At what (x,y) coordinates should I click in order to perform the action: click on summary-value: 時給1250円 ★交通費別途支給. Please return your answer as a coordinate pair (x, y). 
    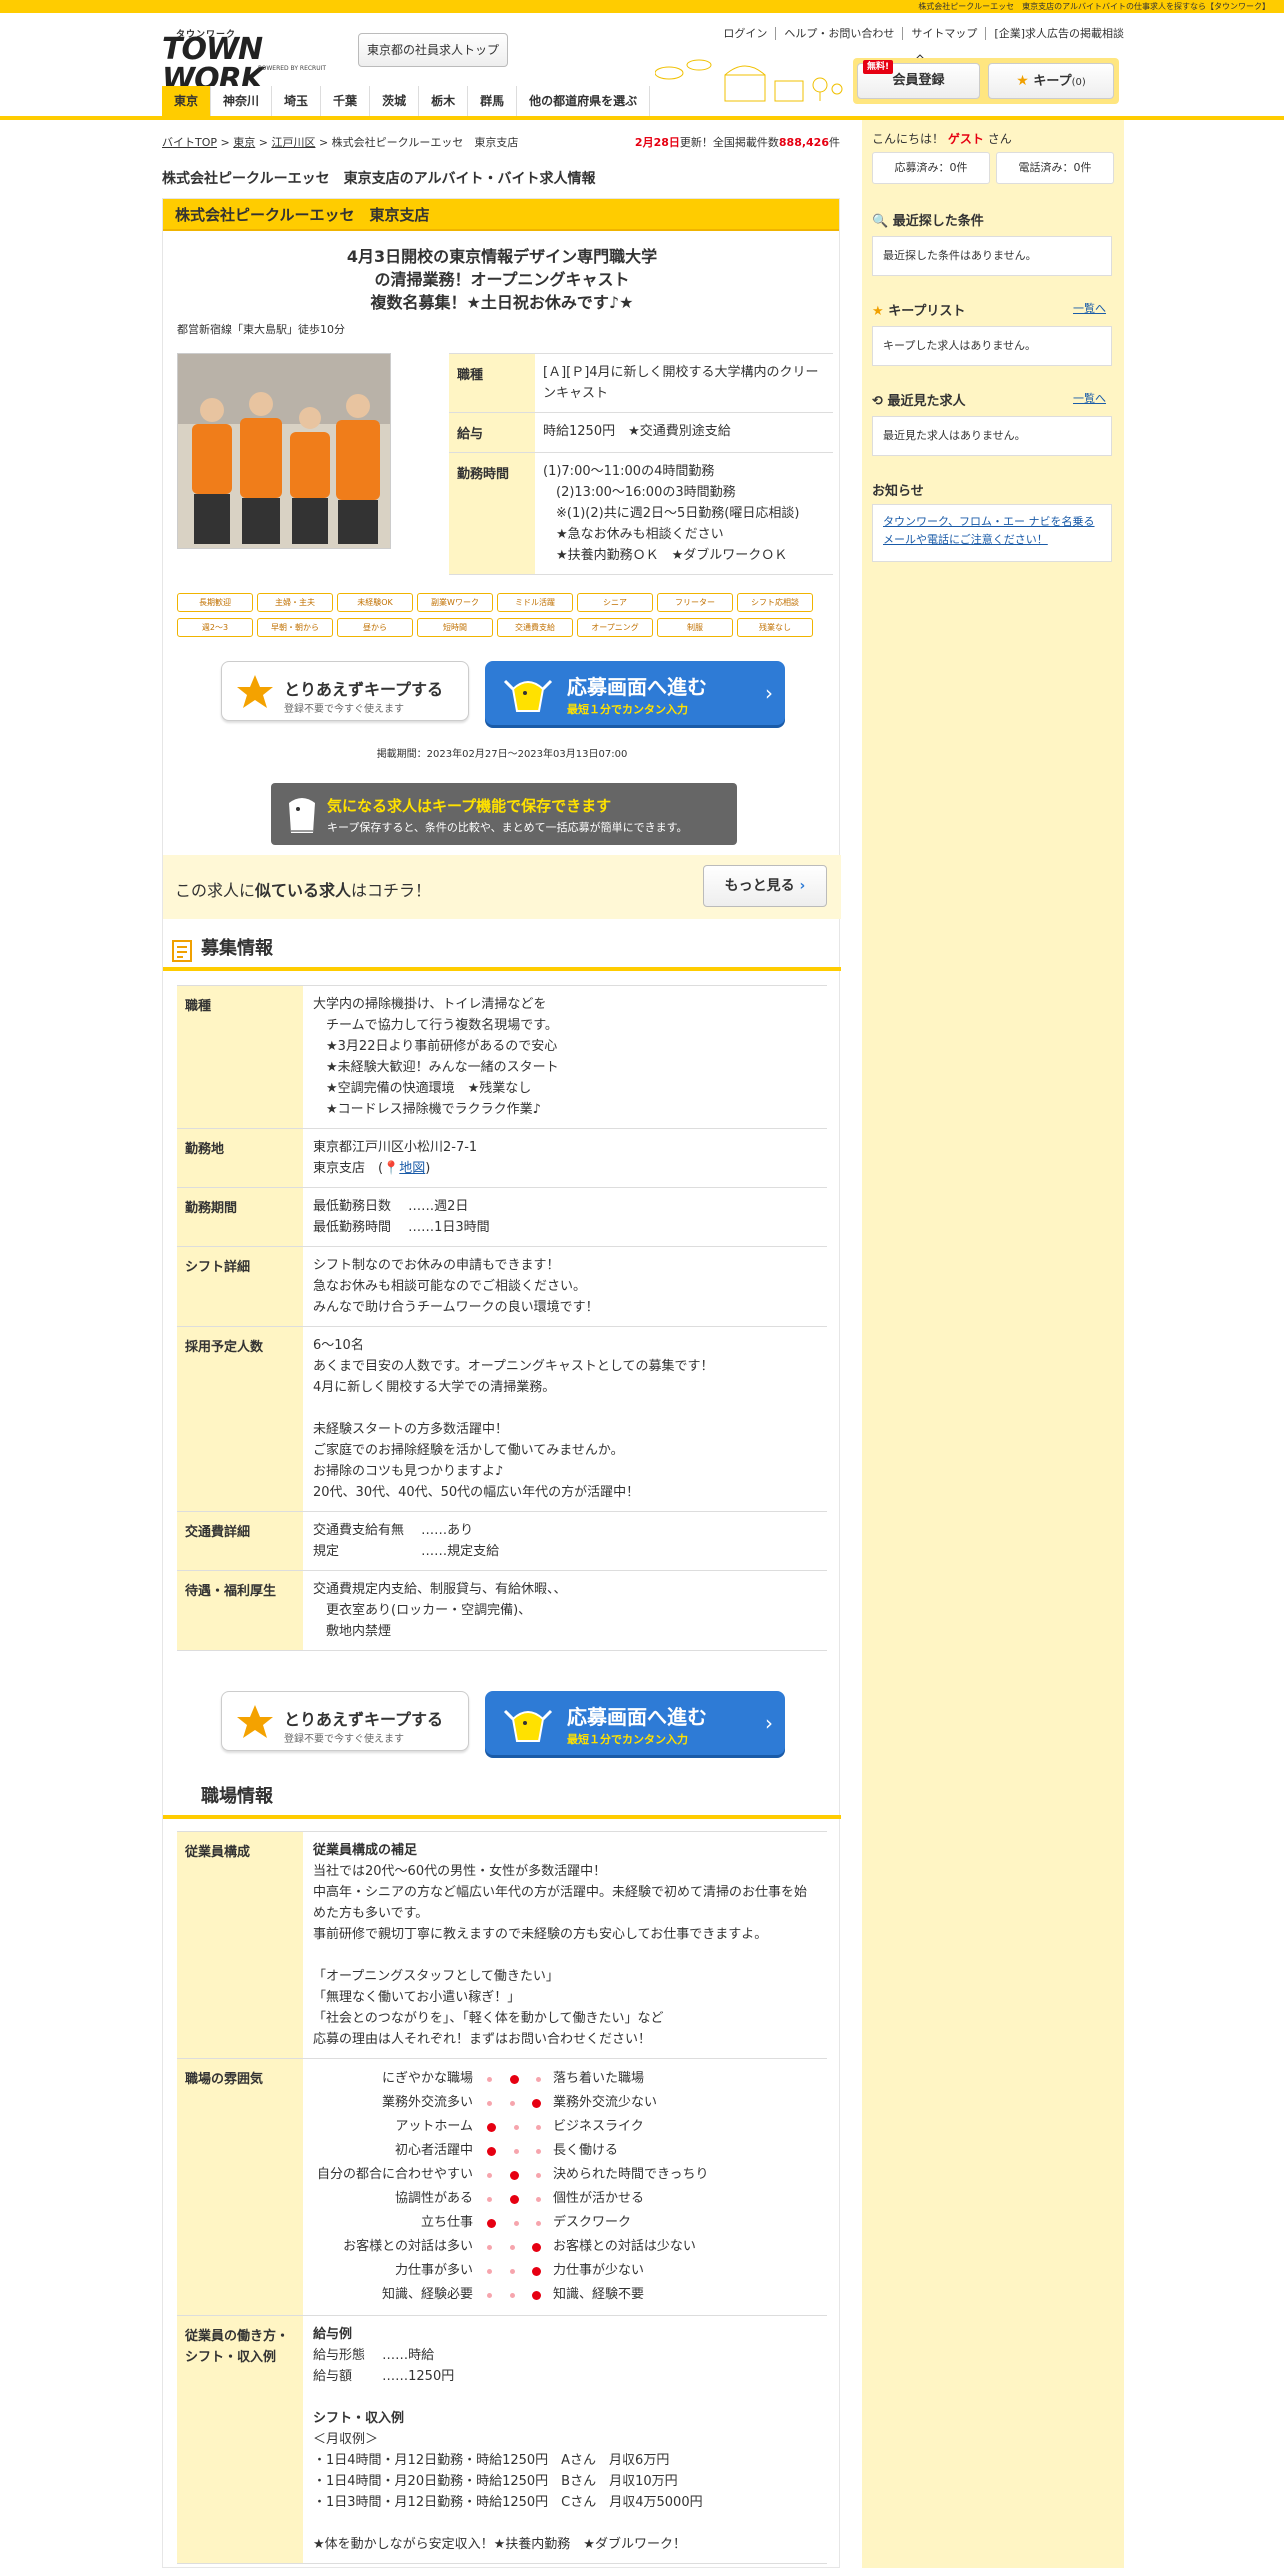
    Looking at the image, I should click on (684, 432).